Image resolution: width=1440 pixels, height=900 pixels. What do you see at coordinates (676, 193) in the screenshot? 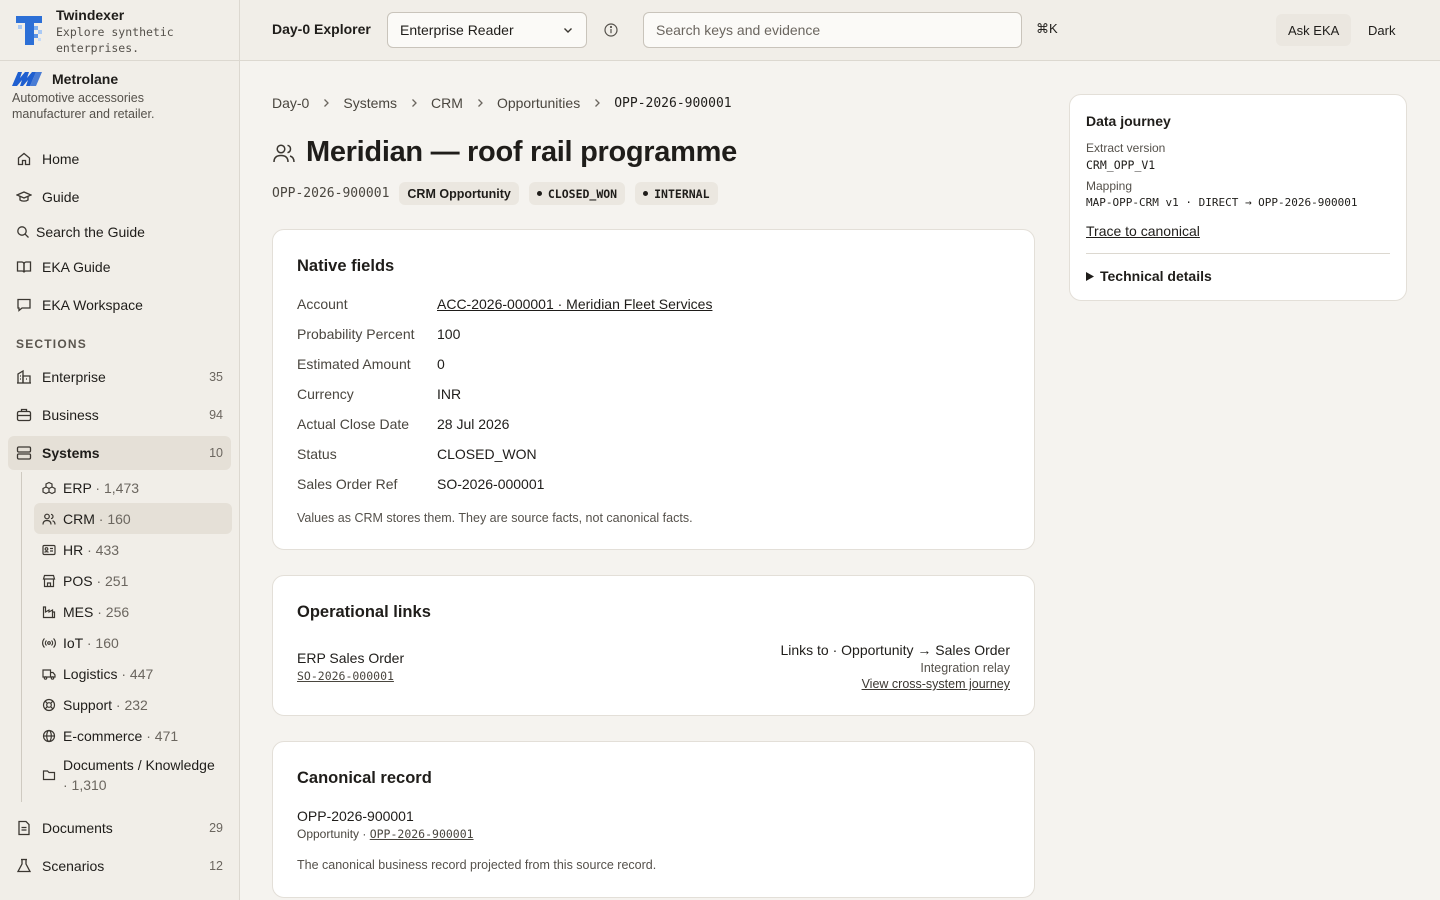
I see `visibility-badge: INTERNAL` at bounding box center [676, 193].